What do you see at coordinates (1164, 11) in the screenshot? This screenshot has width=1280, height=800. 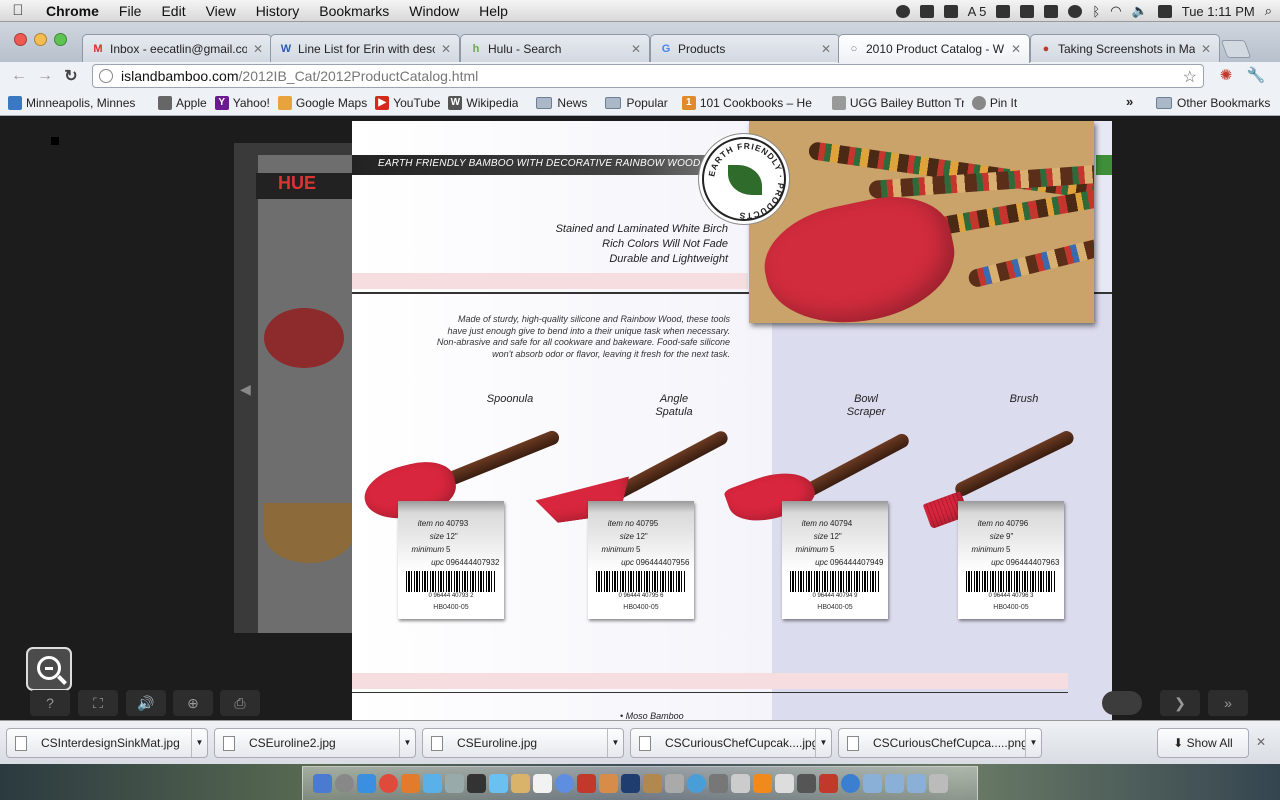 I see `battery-icon` at bounding box center [1164, 11].